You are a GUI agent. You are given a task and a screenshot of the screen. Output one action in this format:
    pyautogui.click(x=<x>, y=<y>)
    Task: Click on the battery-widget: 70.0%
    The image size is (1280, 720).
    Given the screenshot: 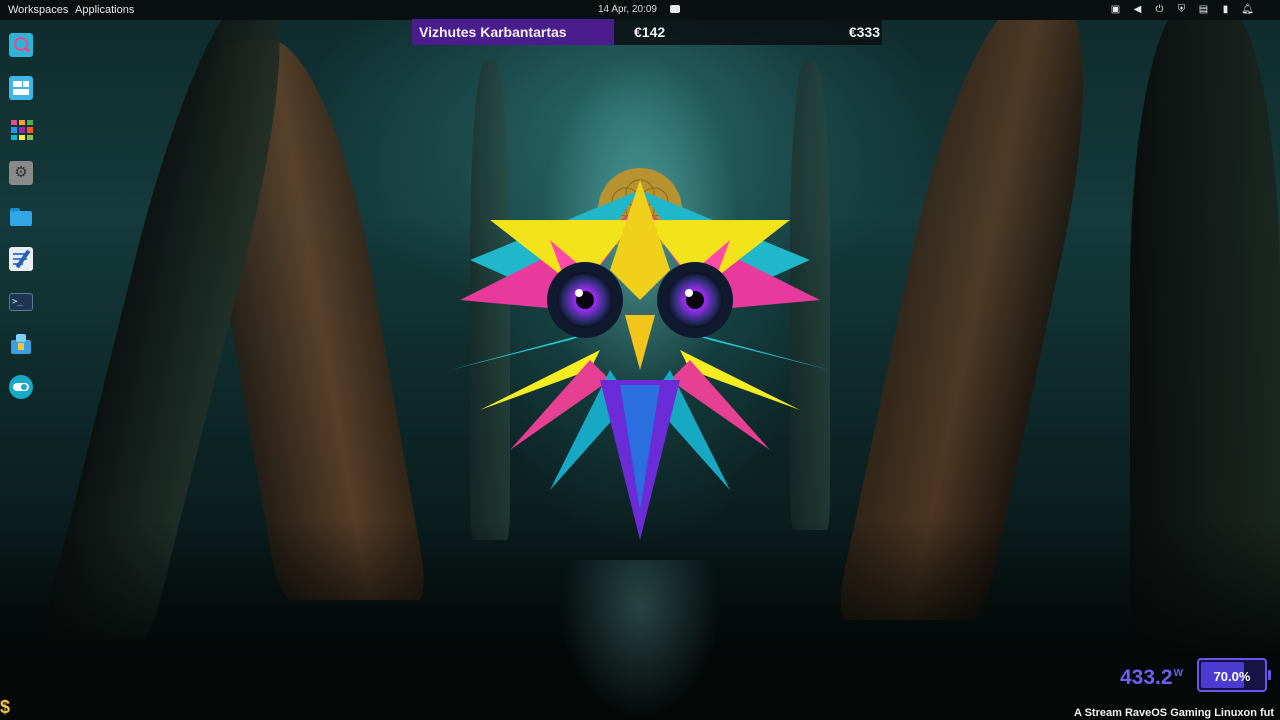 What is the action you would take?
    pyautogui.click(x=1234, y=675)
    